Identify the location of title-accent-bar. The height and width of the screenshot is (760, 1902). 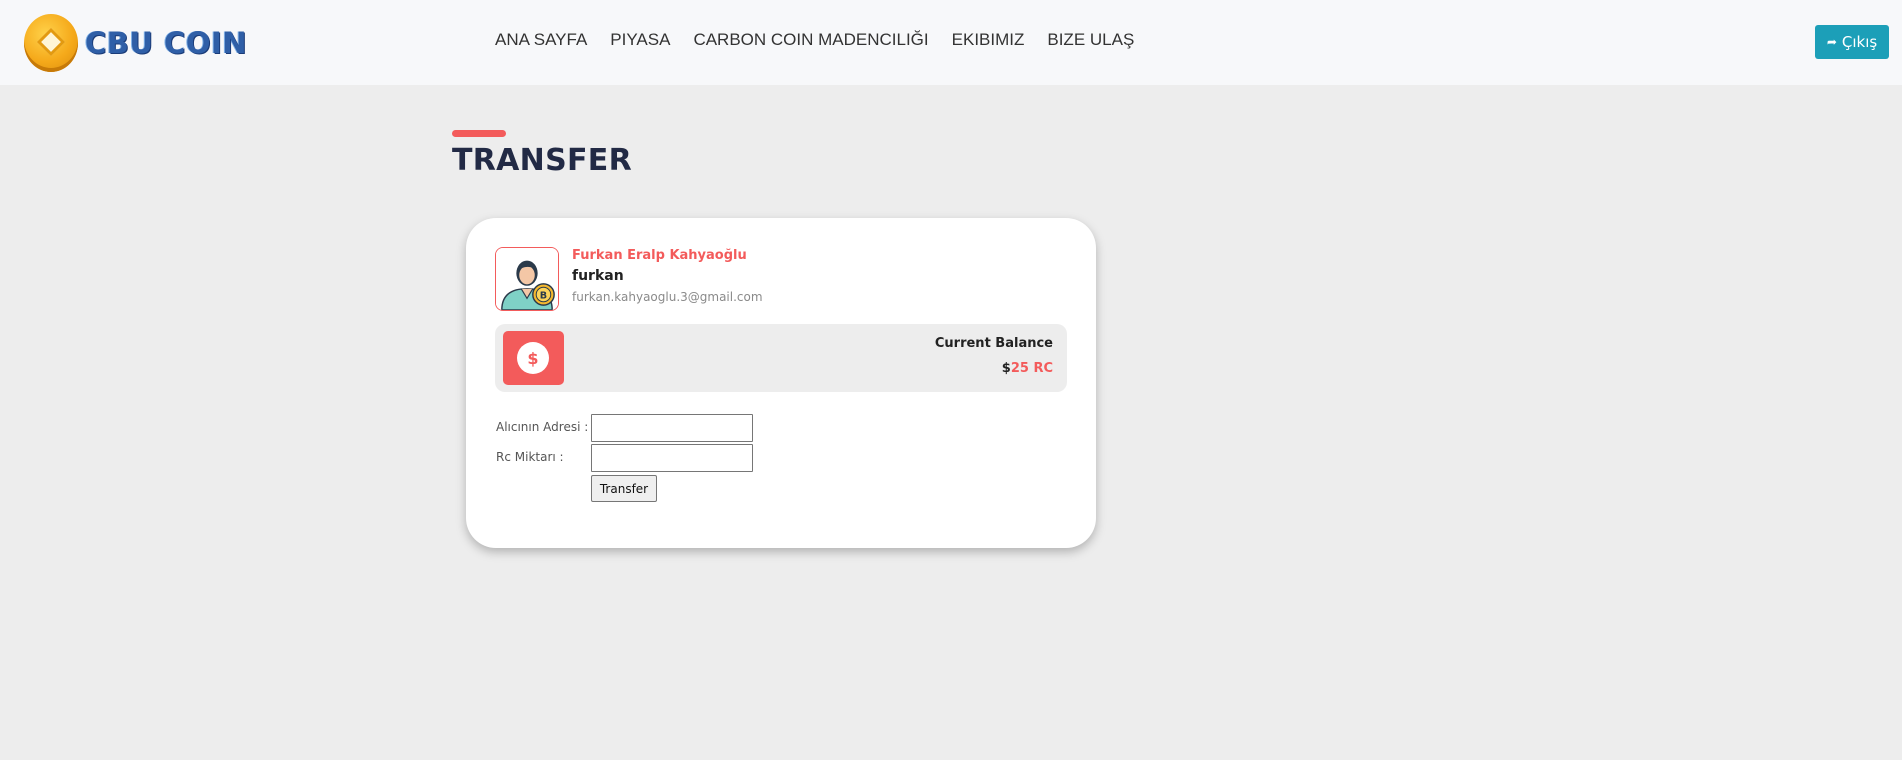
(479, 133).